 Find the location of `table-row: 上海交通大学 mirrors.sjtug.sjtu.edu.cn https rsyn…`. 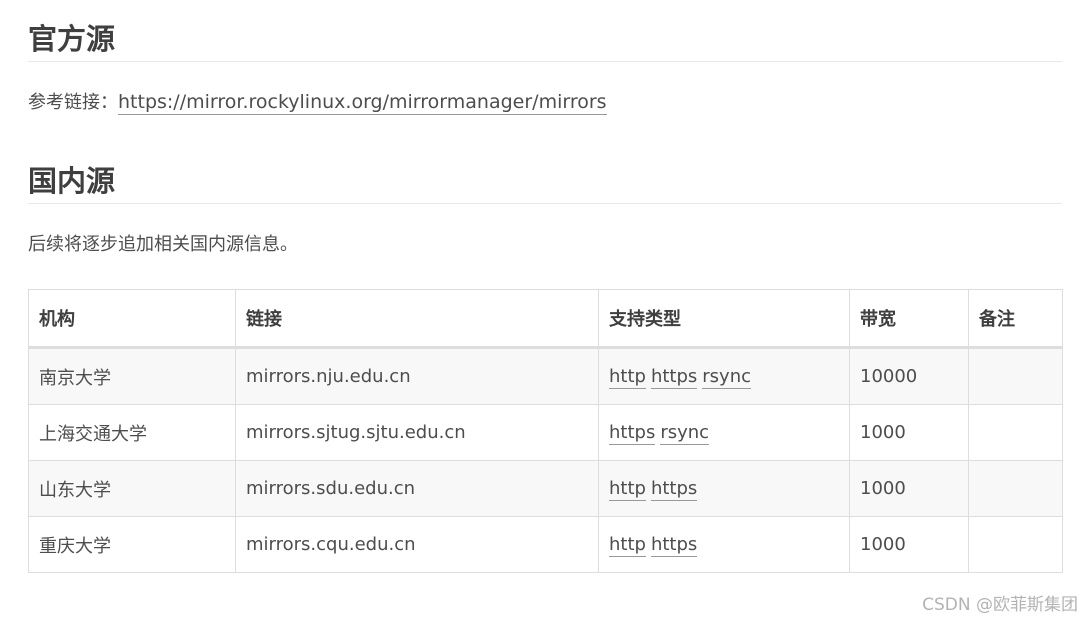

table-row: 上海交通大学 mirrors.sjtug.sjtu.edu.cn https rsyn… is located at coordinates (545, 432).